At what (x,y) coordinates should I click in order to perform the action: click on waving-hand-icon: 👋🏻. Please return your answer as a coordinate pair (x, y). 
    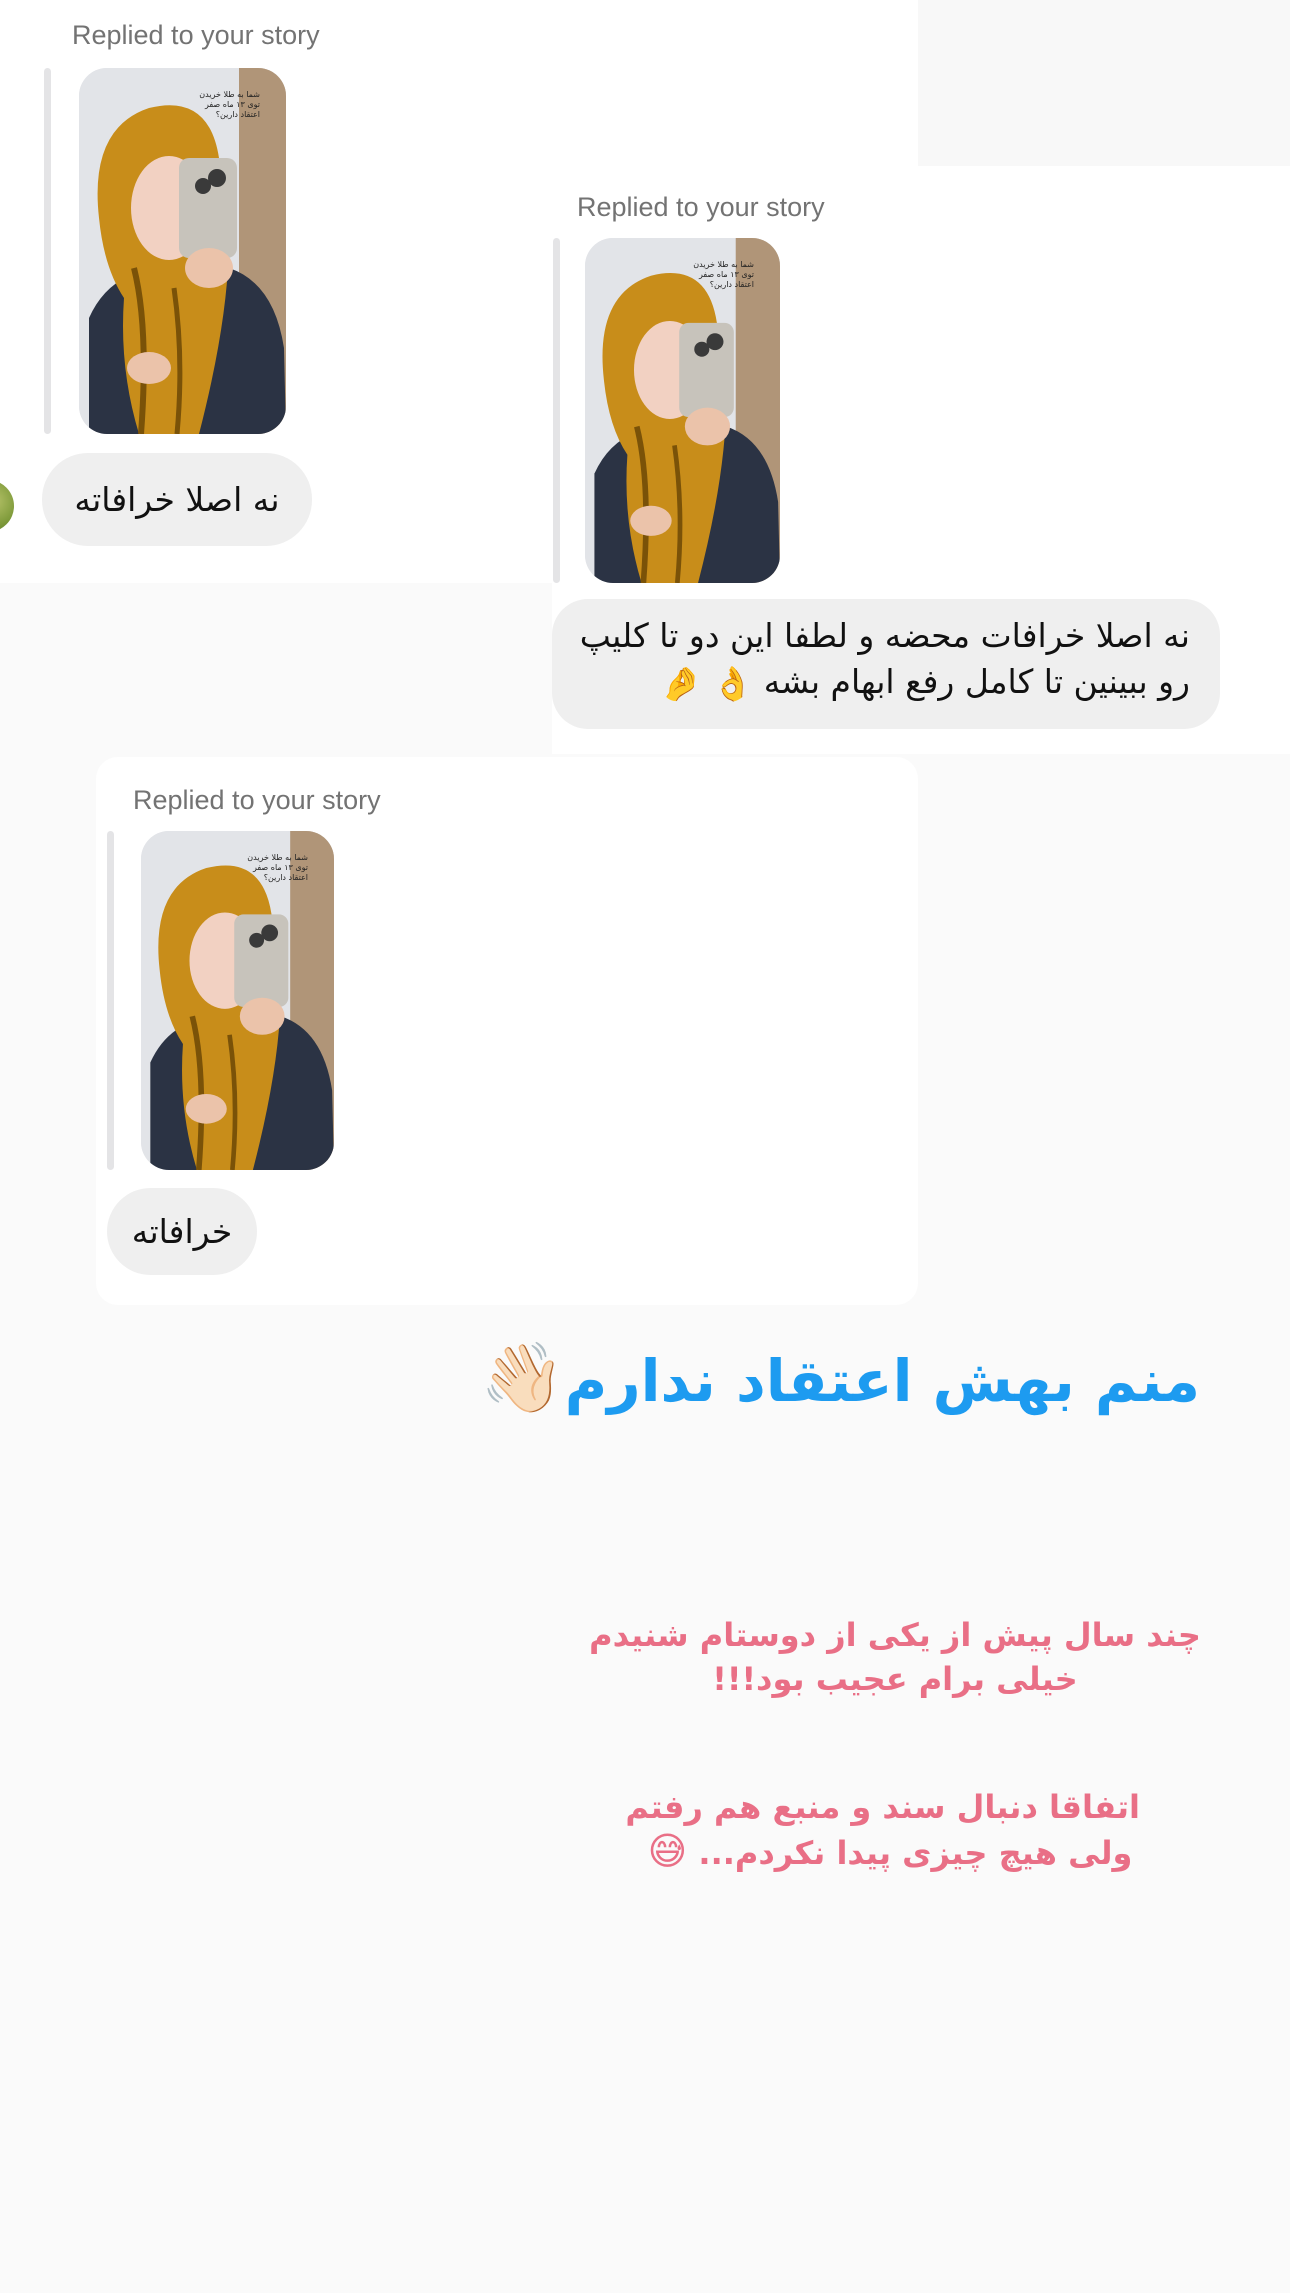
    Looking at the image, I should click on (522, 1378).